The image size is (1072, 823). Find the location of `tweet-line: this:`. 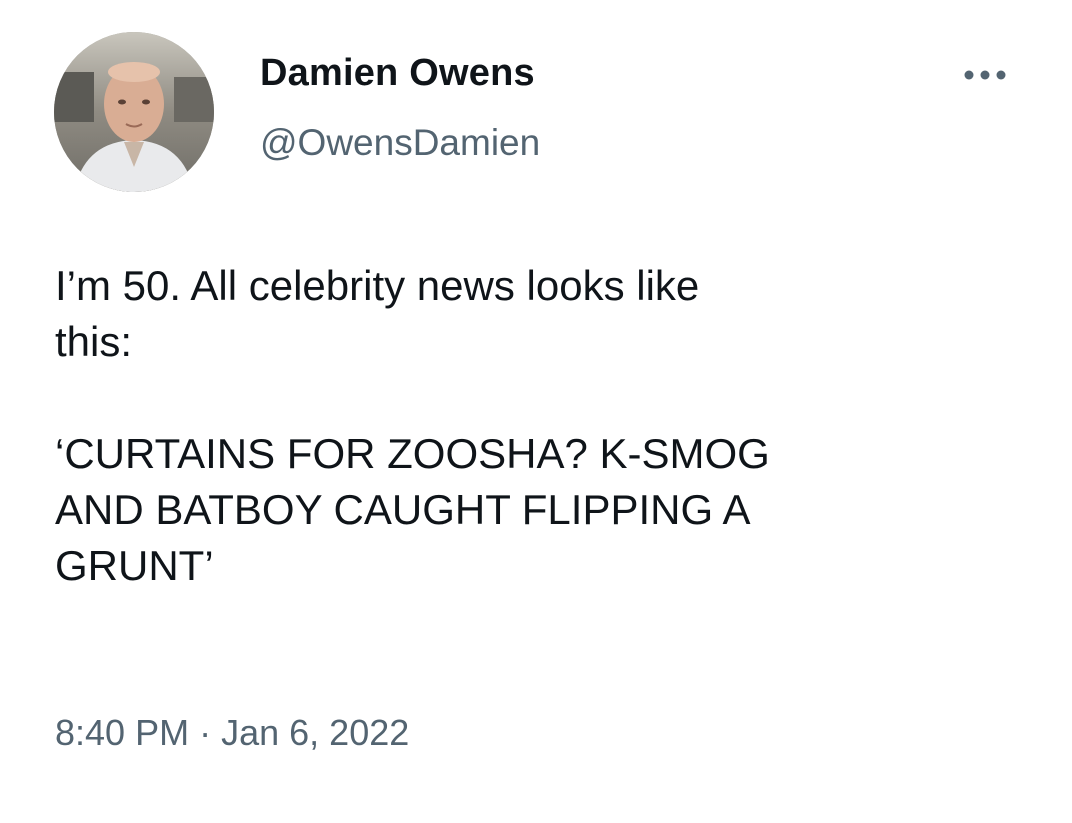

tweet-line: this: is located at coordinates (94, 341).